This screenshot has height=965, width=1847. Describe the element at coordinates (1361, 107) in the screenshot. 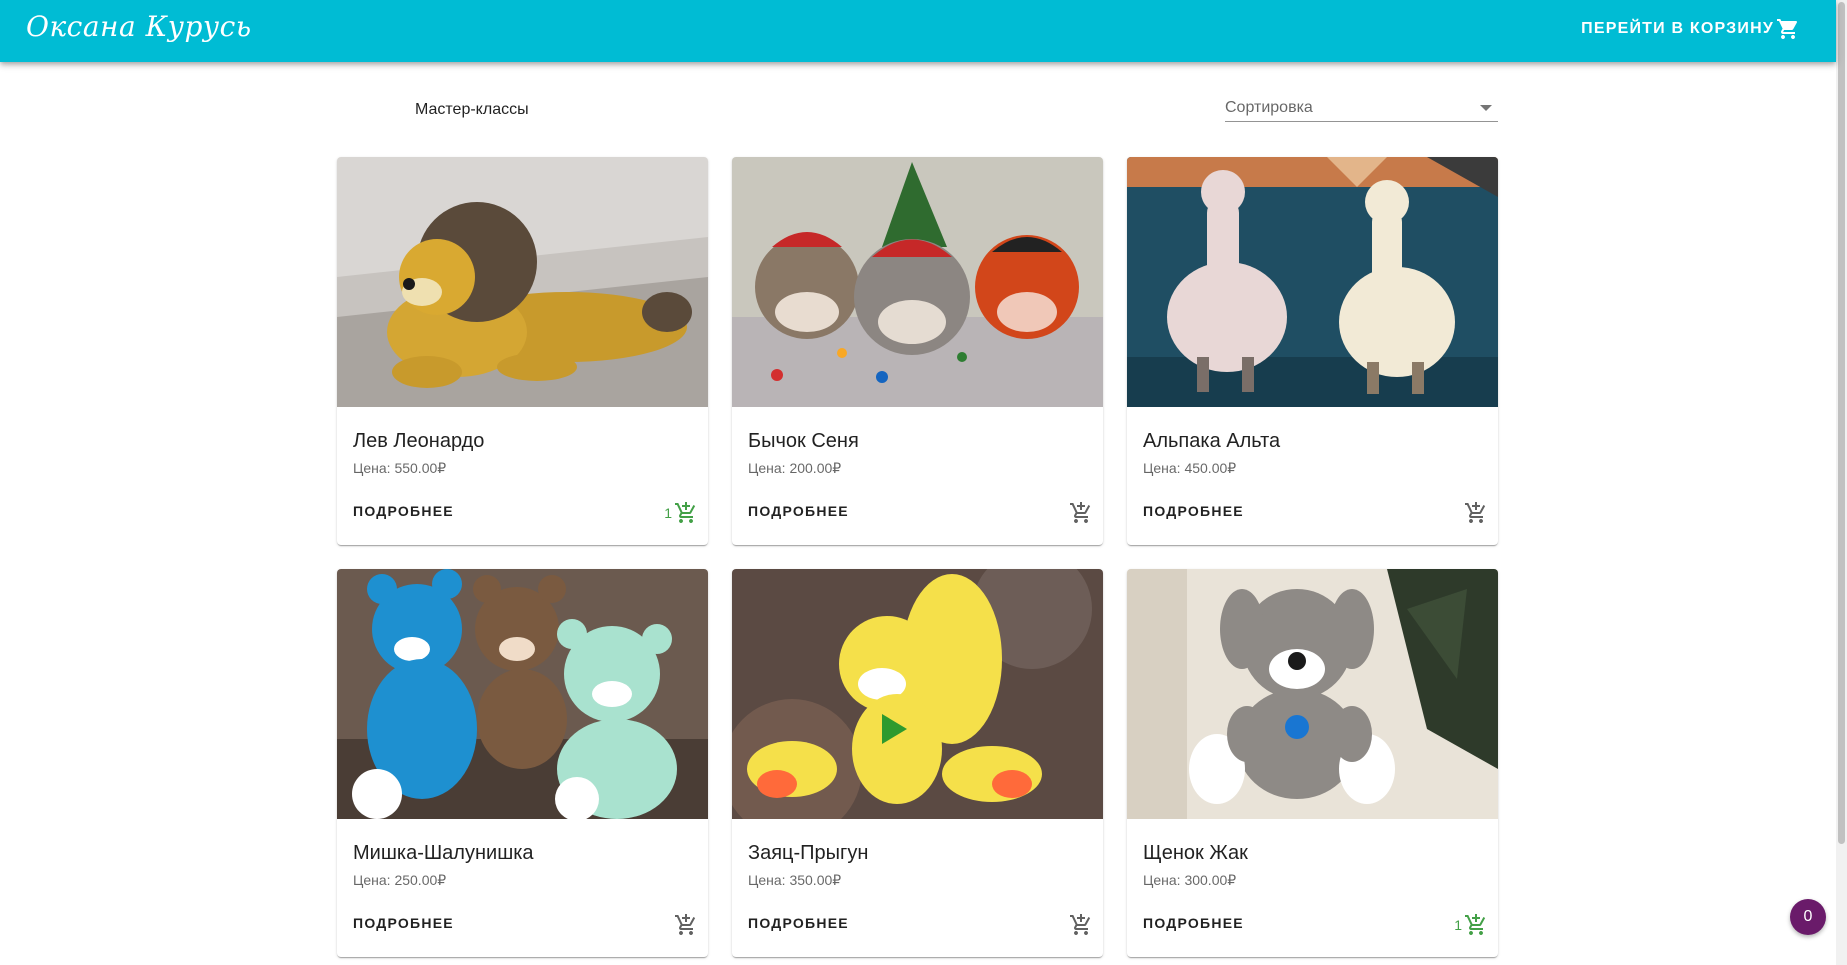

I see `sort-select: Сортировка` at that location.